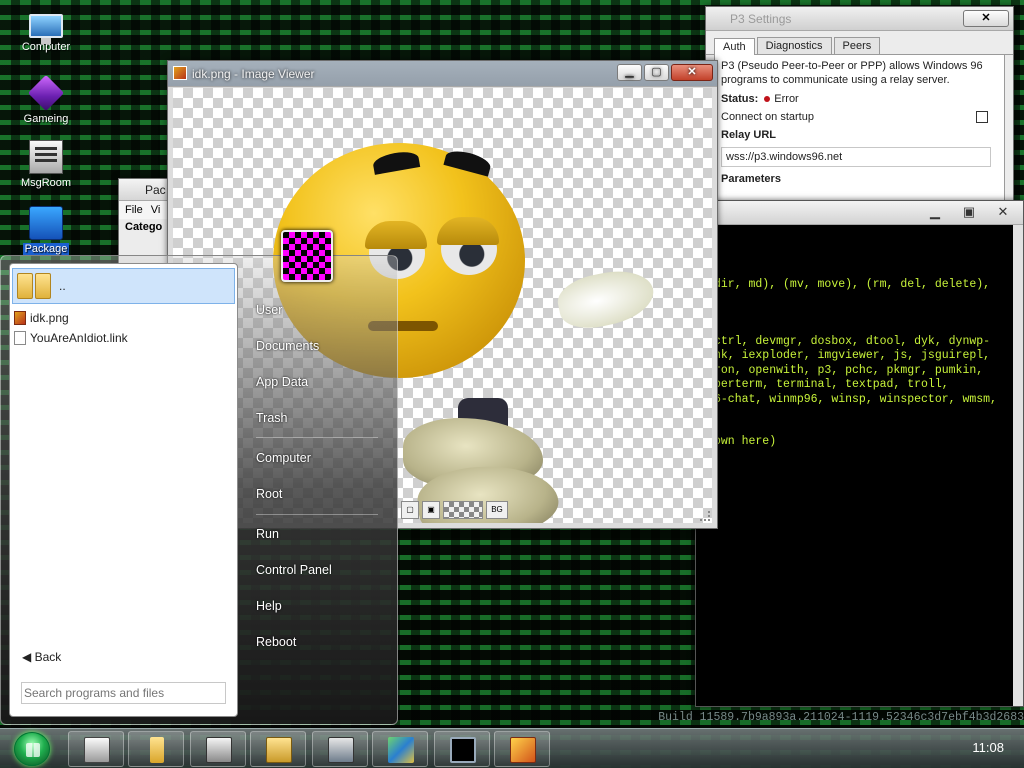 The image size is (1024, 768). I want to click on msgroom-icon, so click(46, 157).